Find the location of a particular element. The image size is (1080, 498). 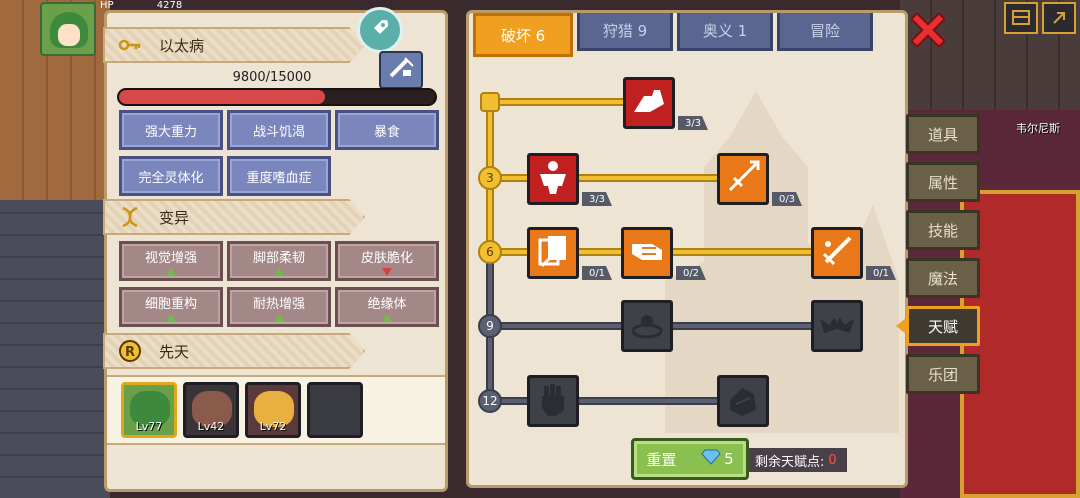

talent-muscle-body: 3/3 is located at coordinates (569, 179).